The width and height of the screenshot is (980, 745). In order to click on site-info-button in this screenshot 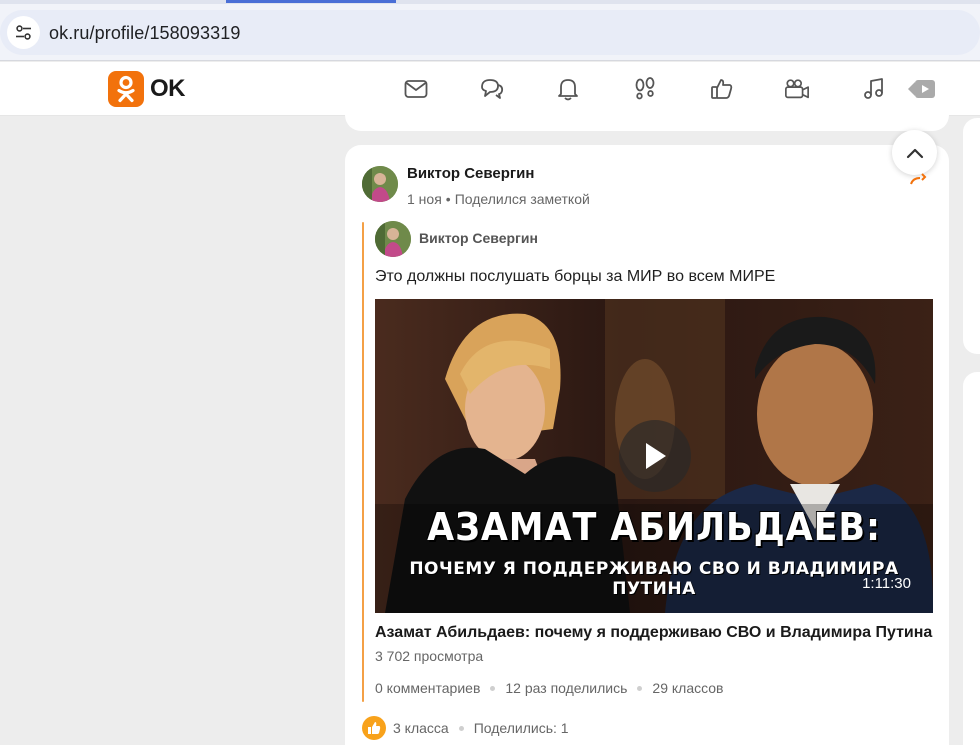, I will do `click(23, 32)`.